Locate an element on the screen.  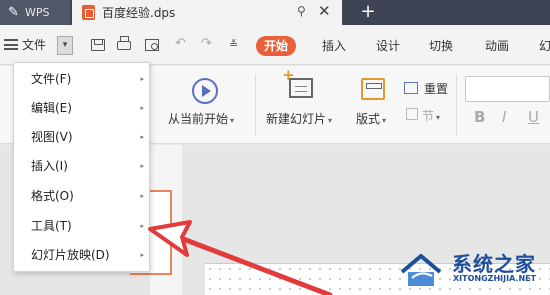
new-slide-button: 新建幻灯片 ▾ is located at coordinates (299, 118).